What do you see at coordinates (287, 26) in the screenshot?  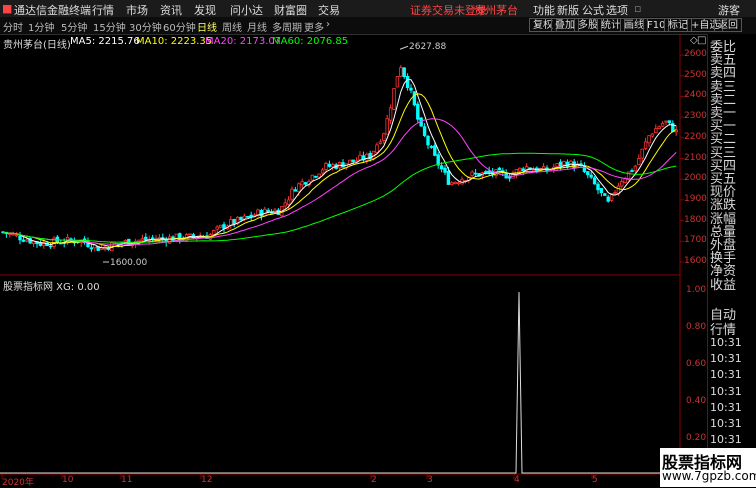 I see `period-multi: 多周期` at bounding box center [287, 26].